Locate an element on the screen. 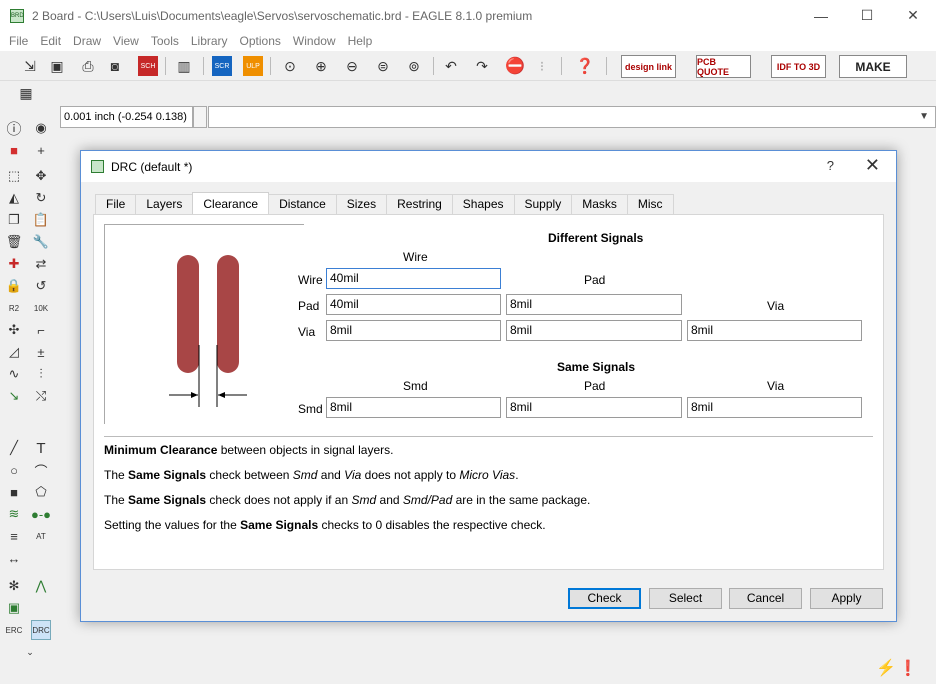  mark-icon: + is located at coordinates (41, 150).